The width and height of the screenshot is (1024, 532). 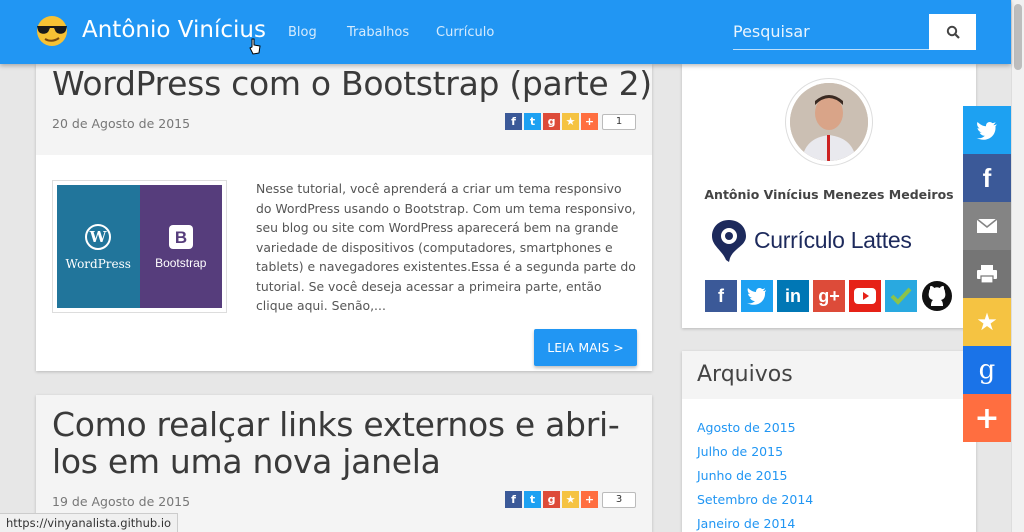 What do you see at coordinates (745, 374) in the screenshot?
I see `archives-title: Arquivos` at bounding box center [745, 374].